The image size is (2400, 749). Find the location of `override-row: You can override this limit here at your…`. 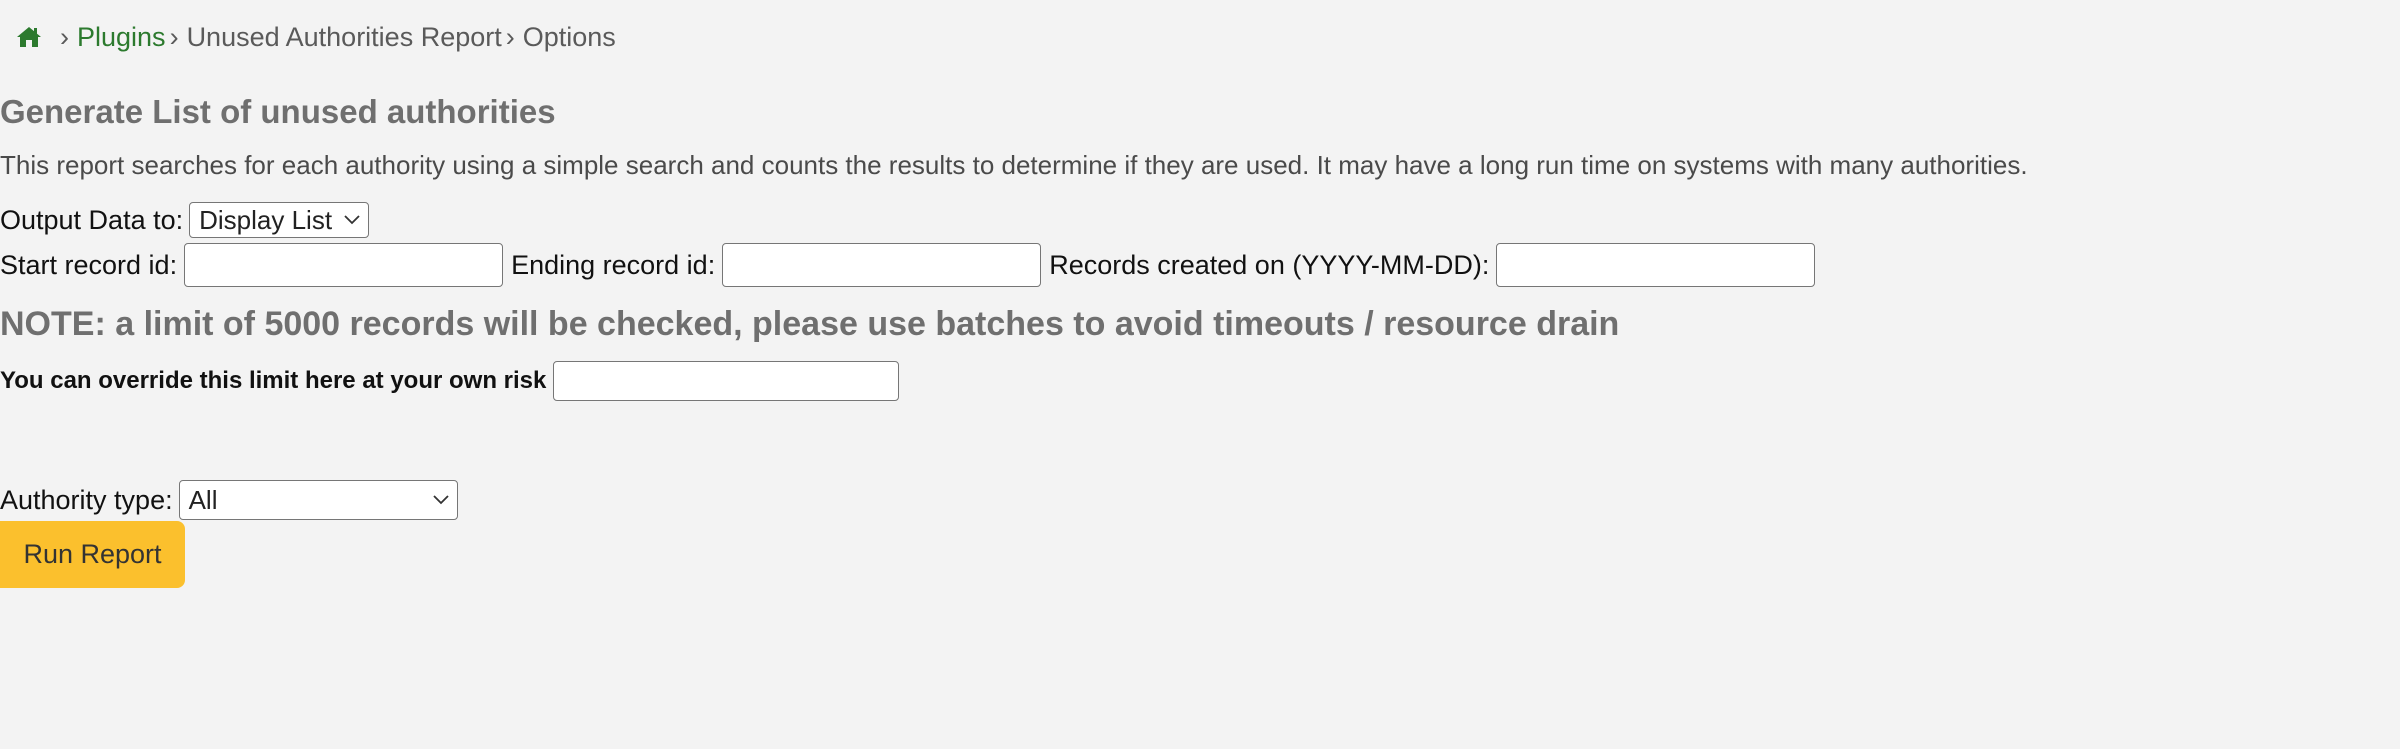

override-row: You can override this limit here at your… is located at coordinates (453, 381).